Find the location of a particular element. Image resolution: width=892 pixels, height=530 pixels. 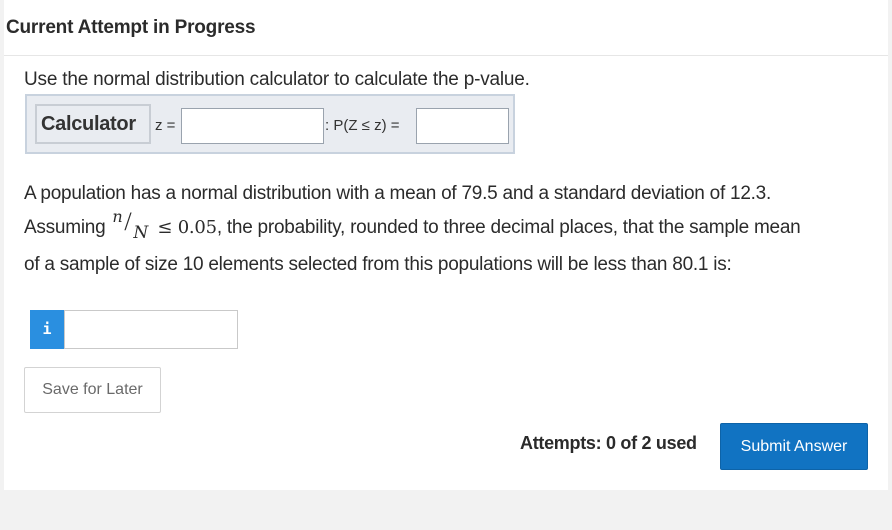

z-input is located at coordinates (252, 126).